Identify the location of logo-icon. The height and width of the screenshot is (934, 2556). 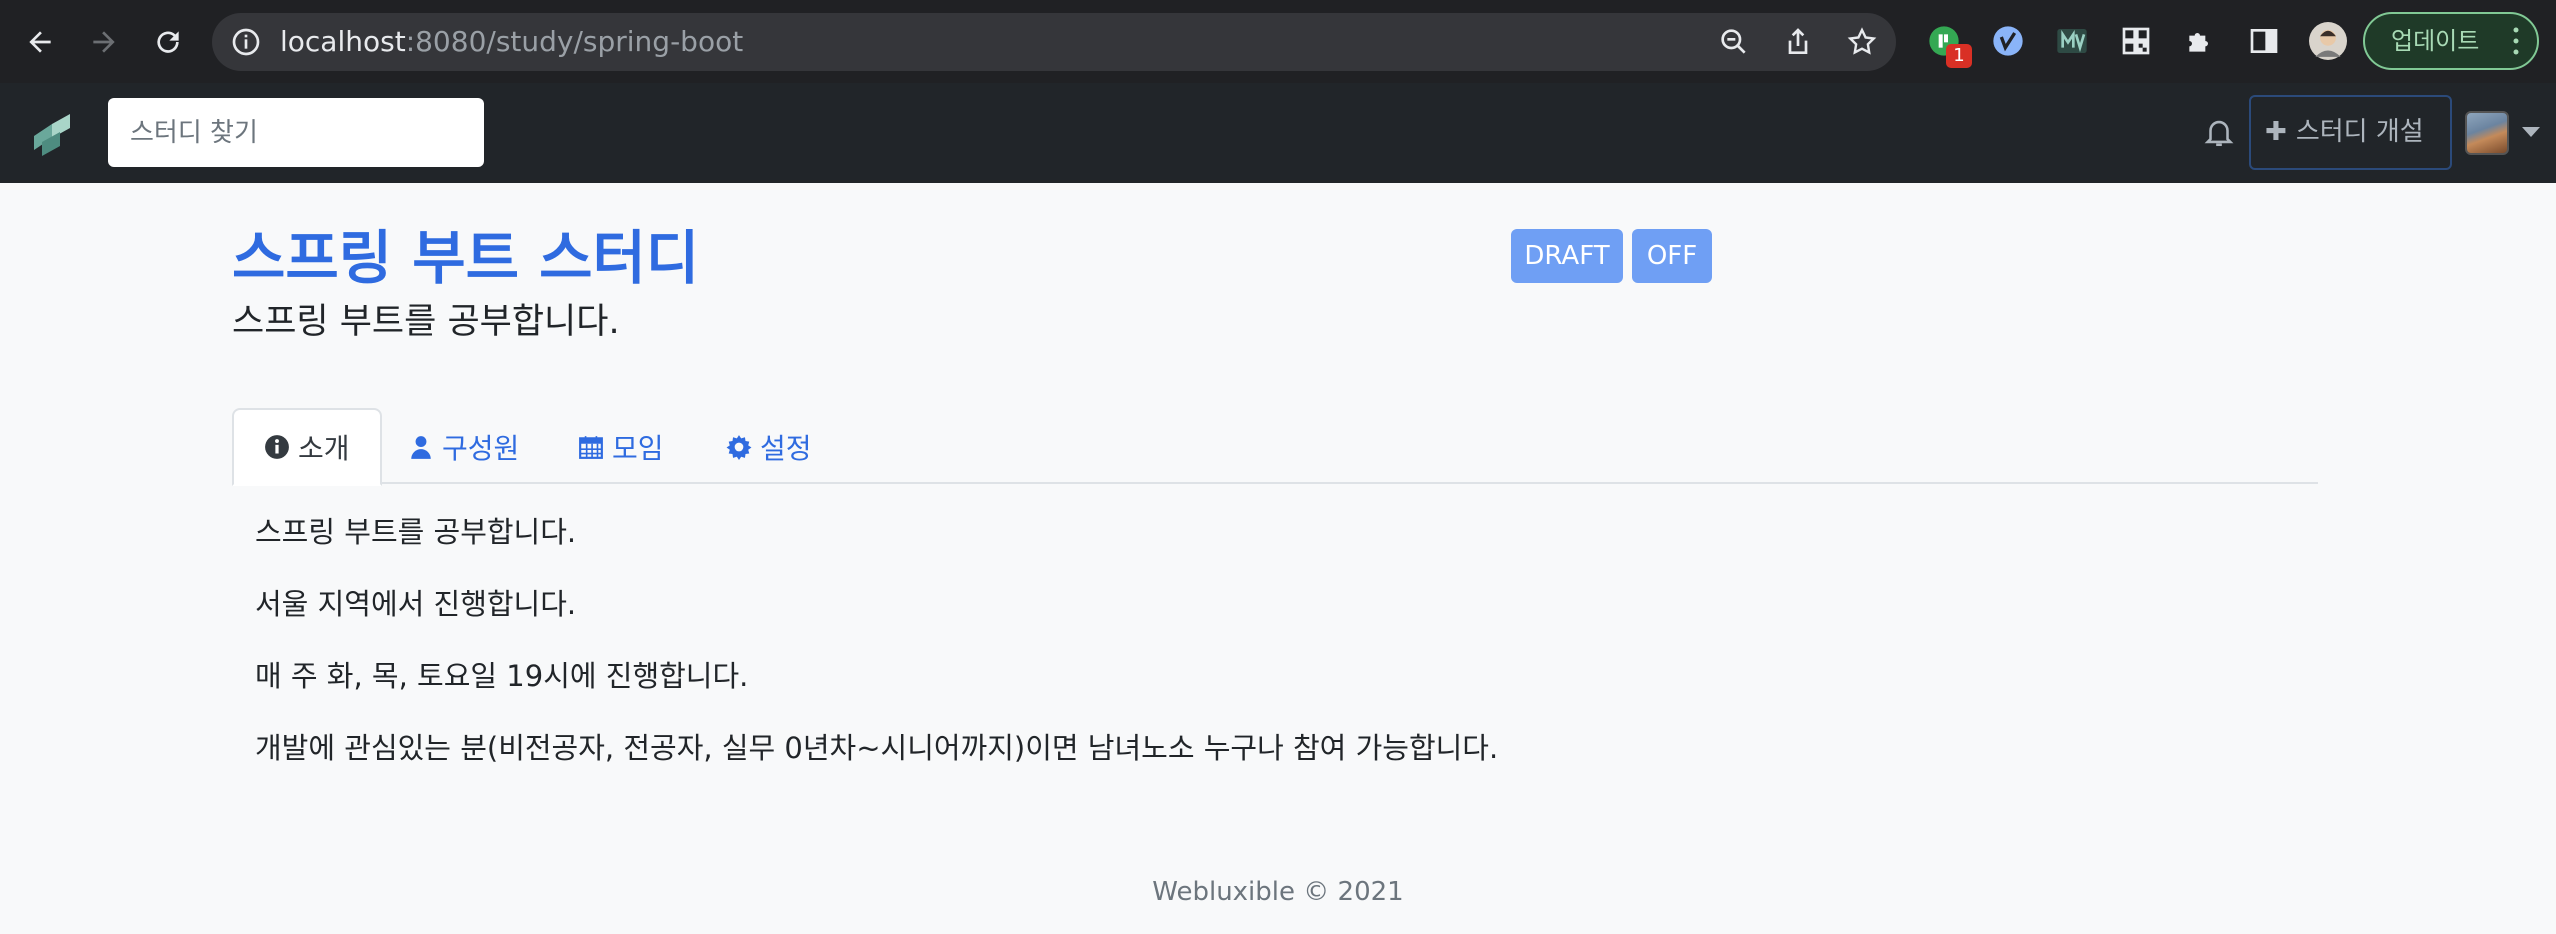
(52, 134).